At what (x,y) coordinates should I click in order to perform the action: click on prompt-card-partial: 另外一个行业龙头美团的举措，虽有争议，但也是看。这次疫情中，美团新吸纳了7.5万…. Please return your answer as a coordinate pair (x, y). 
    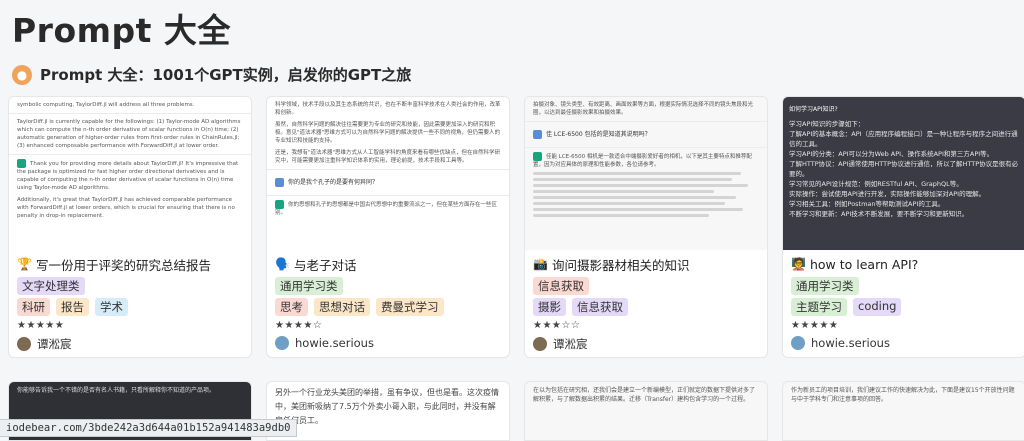
    Looking at the image, I should click on (388, 411).